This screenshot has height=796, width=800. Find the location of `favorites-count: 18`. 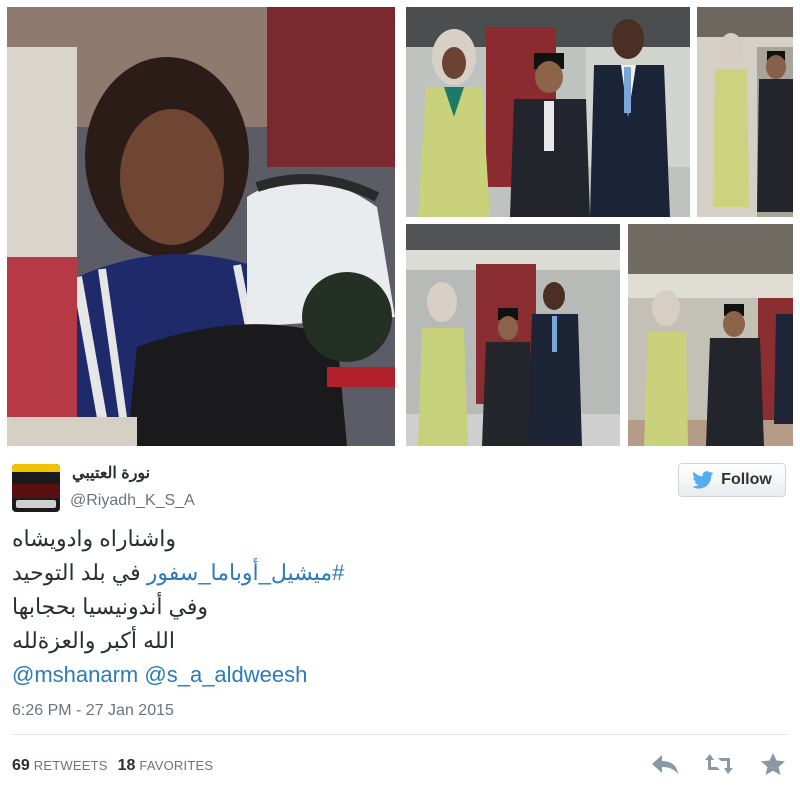

favorites-count: 18 is located at coordinates (127, 765).